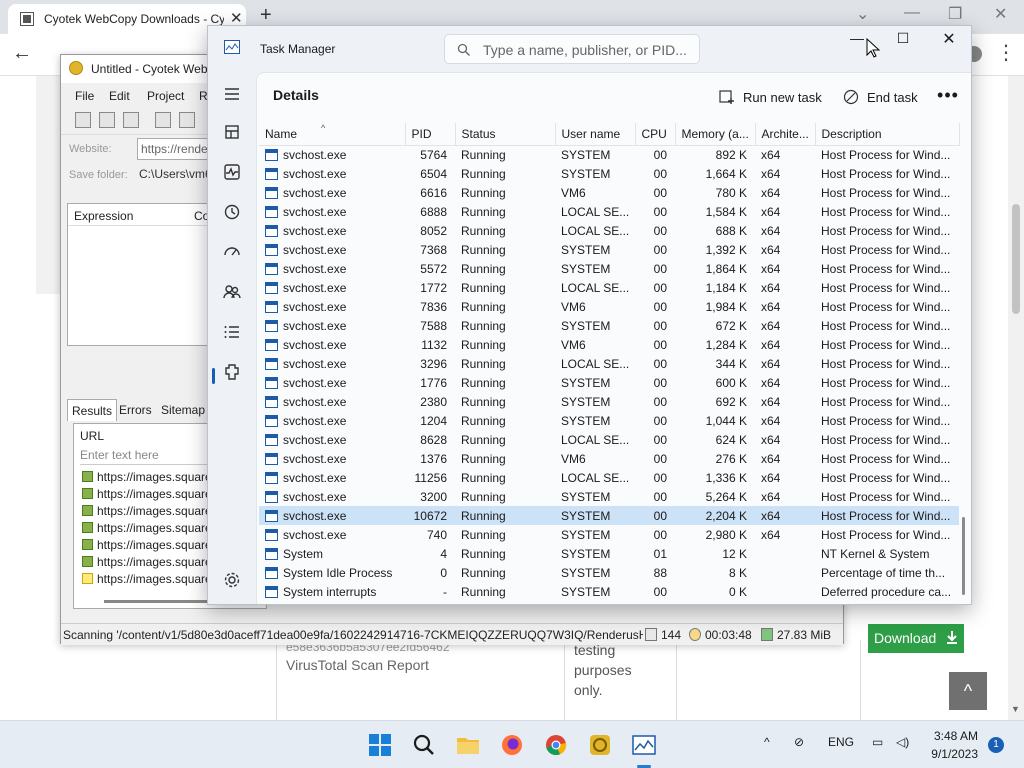  I want to click on browser-minimize-icon: —, so click(912, 13).